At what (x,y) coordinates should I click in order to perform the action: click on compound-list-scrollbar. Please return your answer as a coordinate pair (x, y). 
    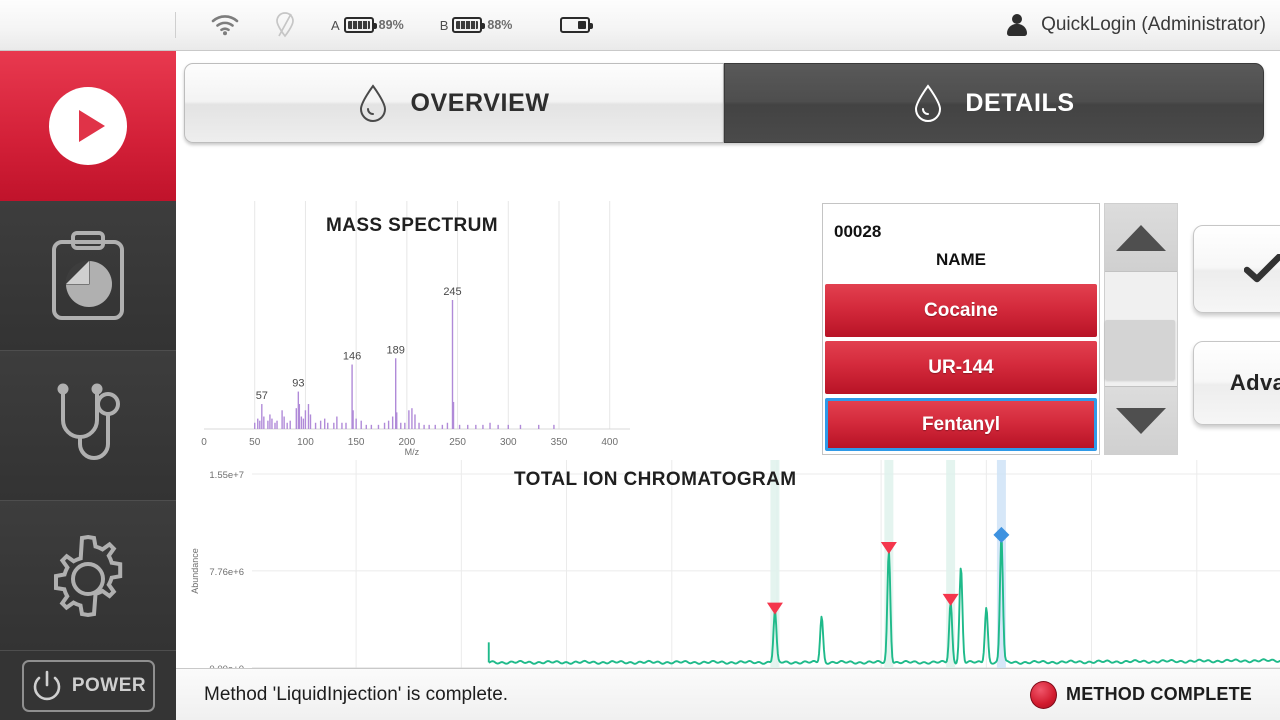
    Looking at the image, I should click on (1141, 329).